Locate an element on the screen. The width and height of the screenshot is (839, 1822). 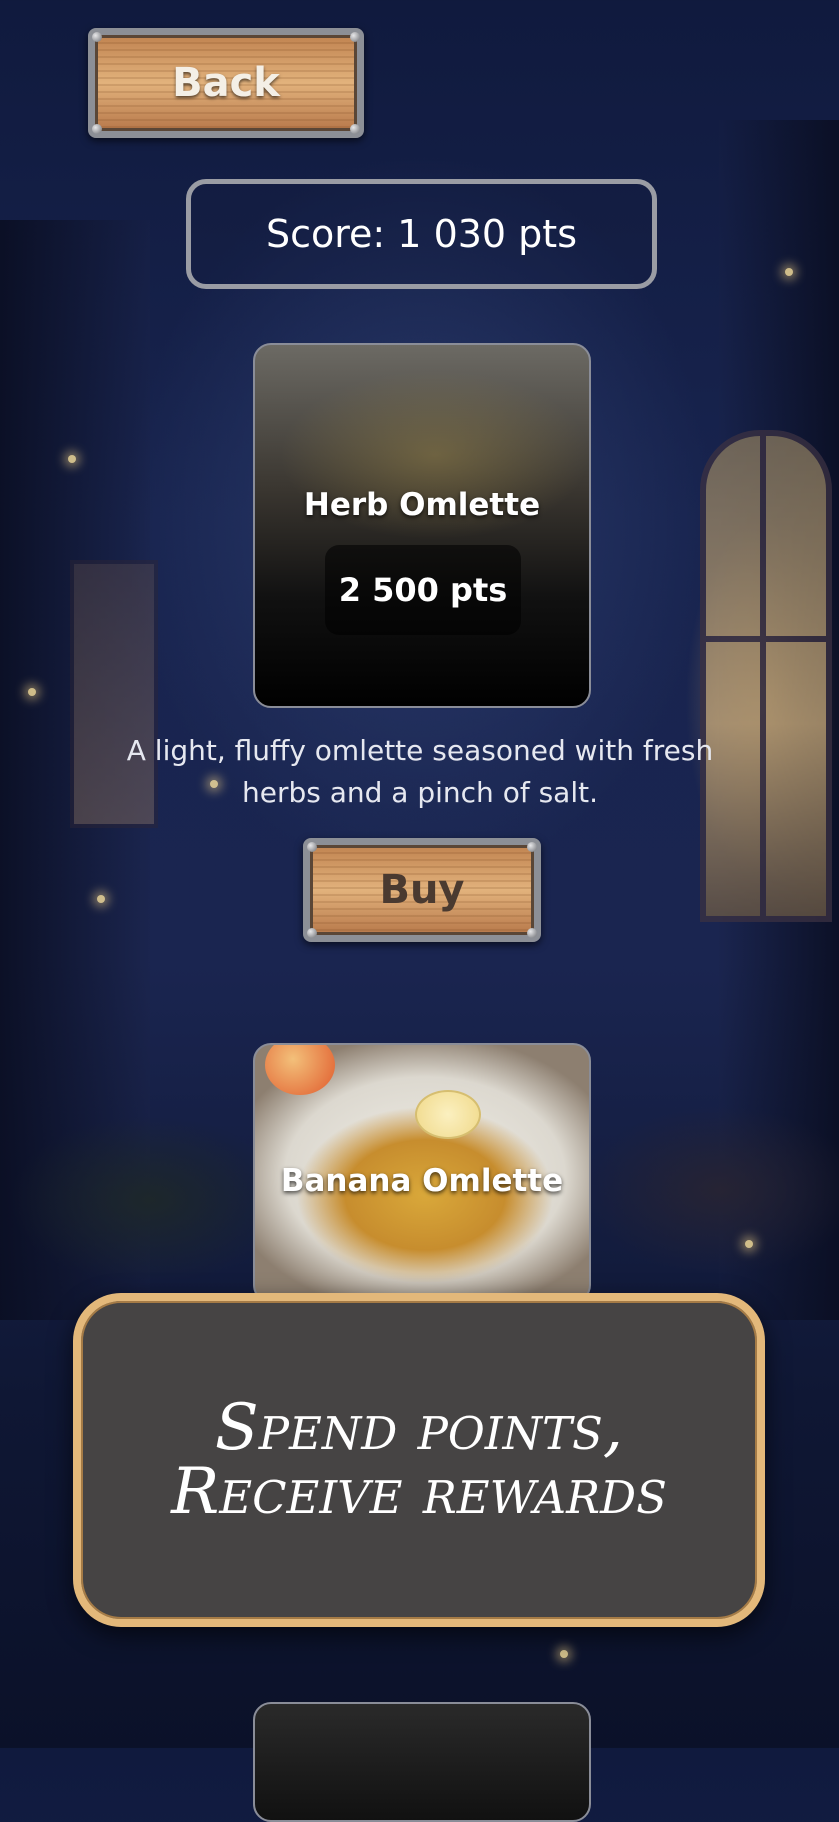
banner-line-2: Receive rewards is located at coordinates (419, 1492).